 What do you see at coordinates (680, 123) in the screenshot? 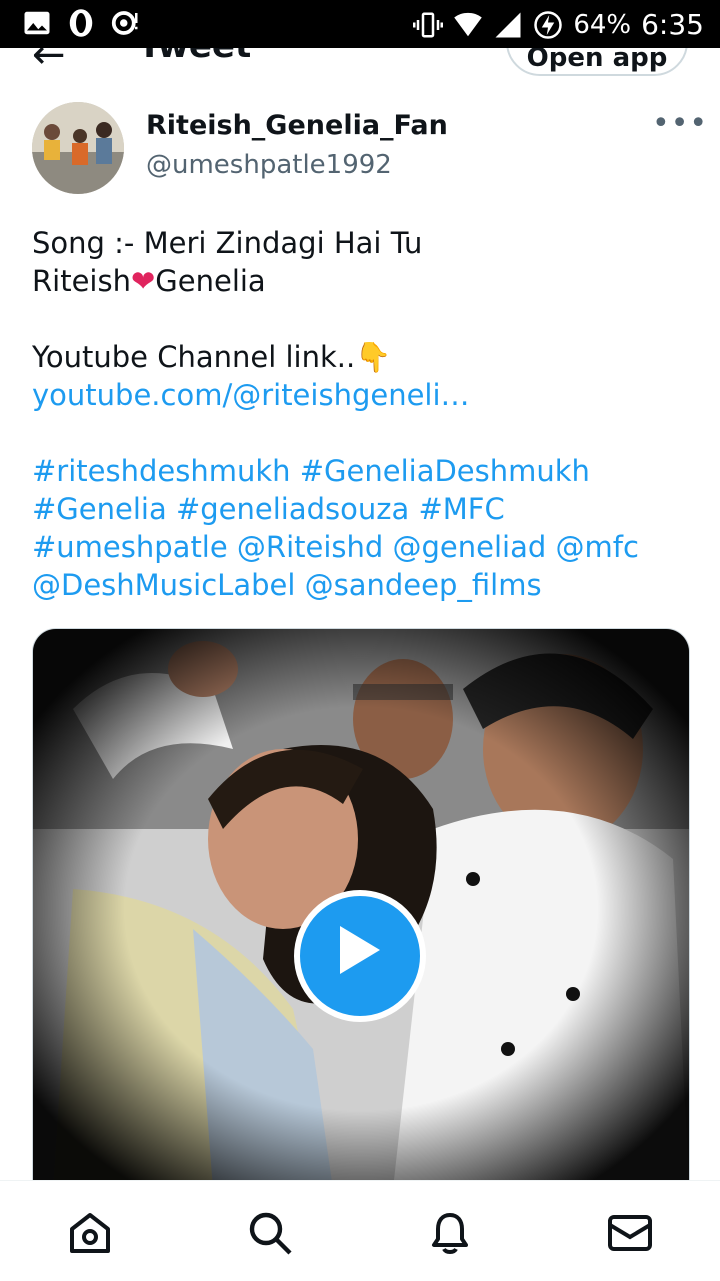
I see `more-options-icon: •••` at bounding box center [680, 123].